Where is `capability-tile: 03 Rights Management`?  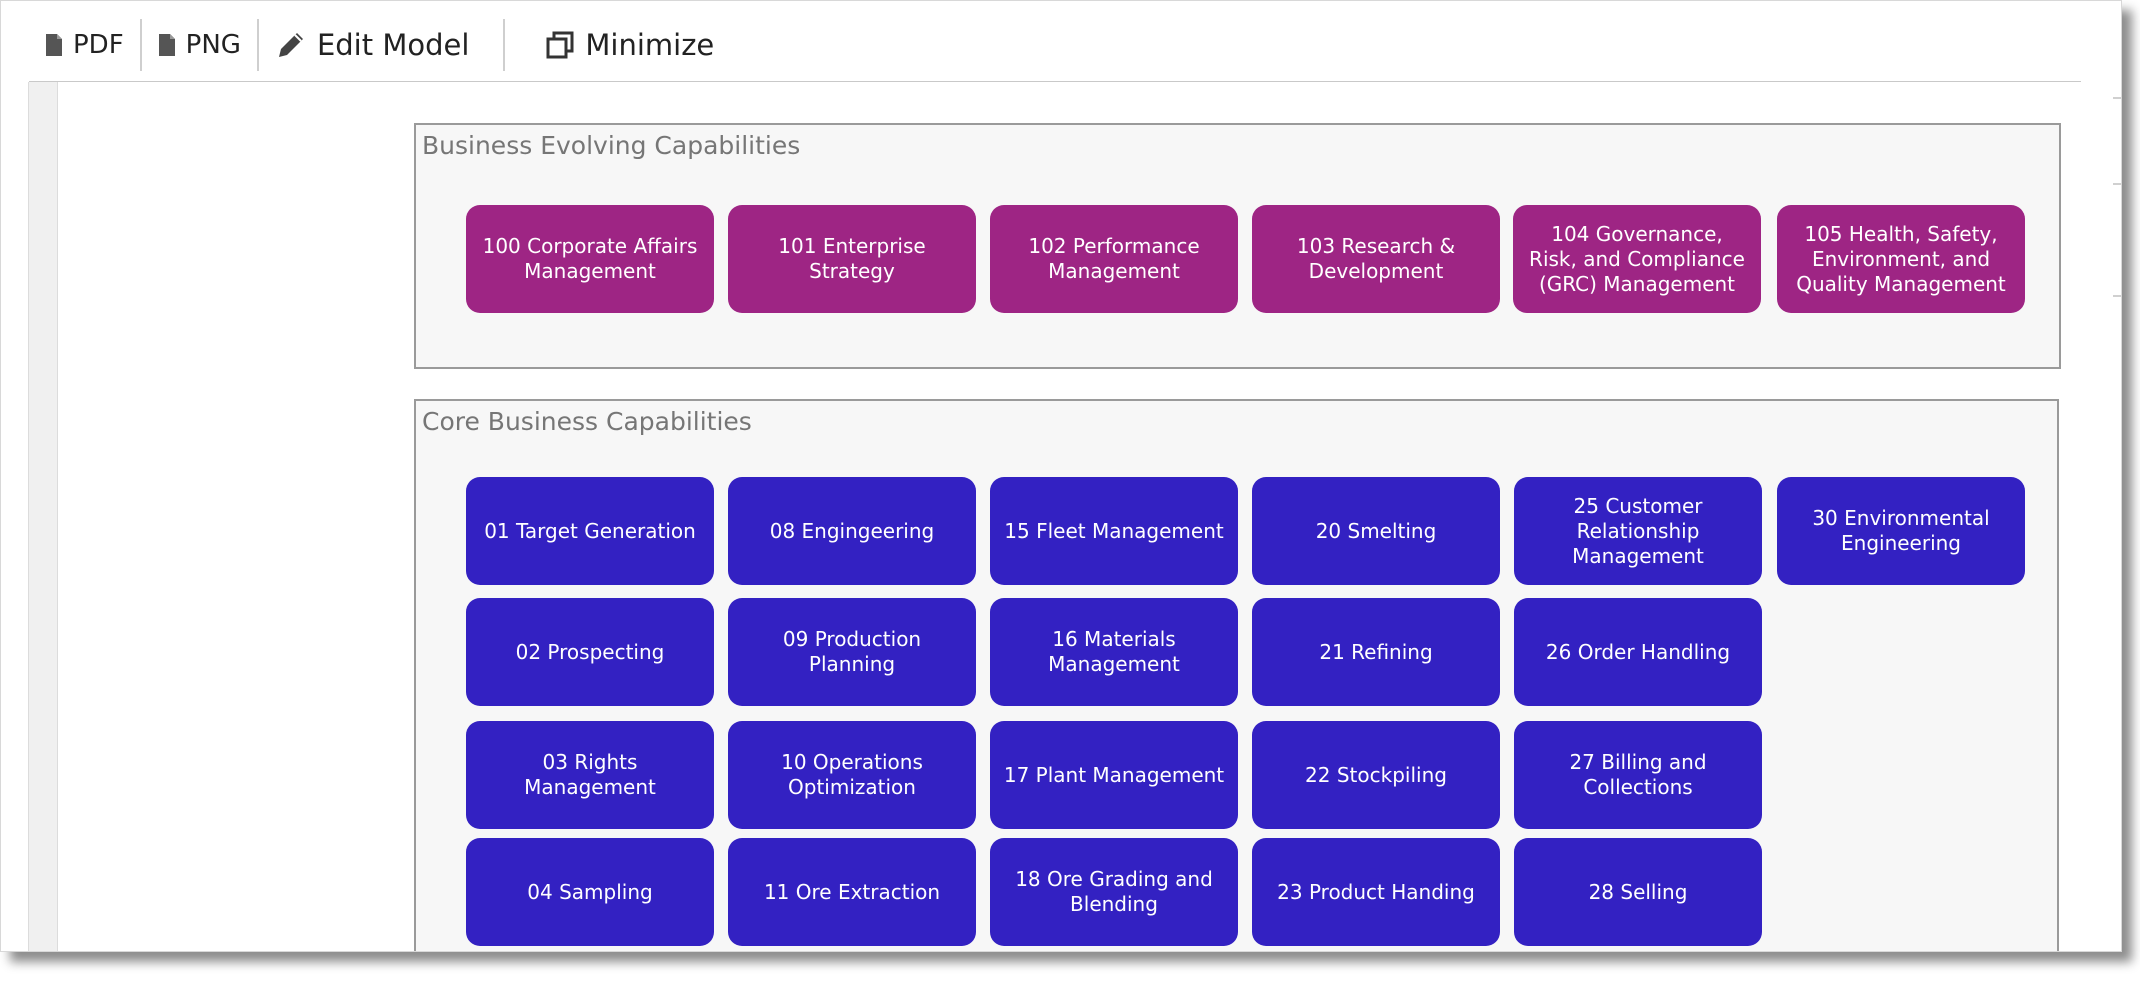
capability-tile: 03 Rights Management is located at coordinates (590, 775).